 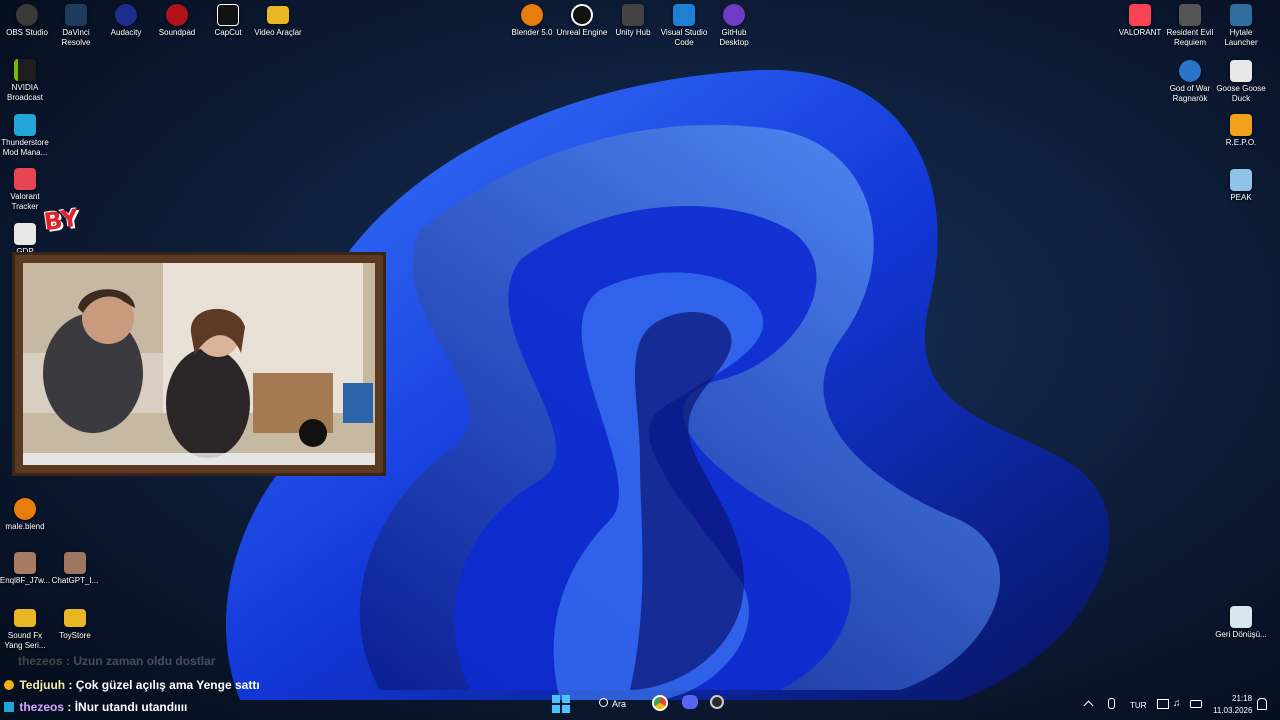 What do you see at coordinates (532, 32) in the screenshot?
I see `desktop-icon-label: Blender 5.0` at bounding box center [532, 32].